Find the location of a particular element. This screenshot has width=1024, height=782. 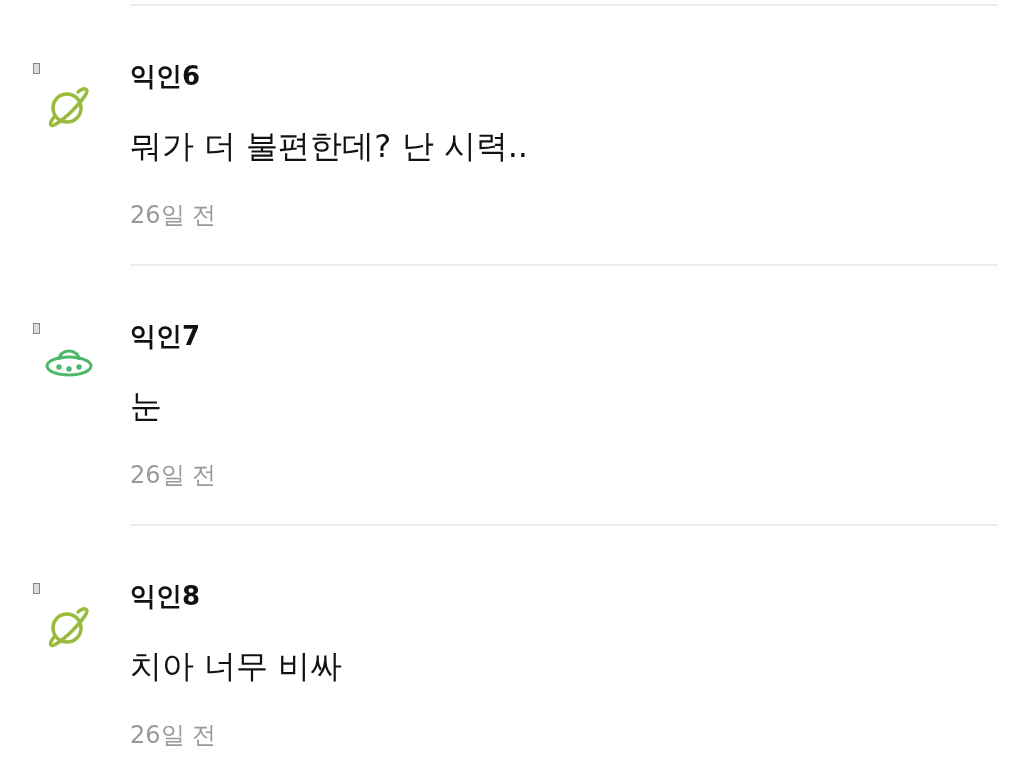

author-name: 익인8 is located at coordinates (166, 596).